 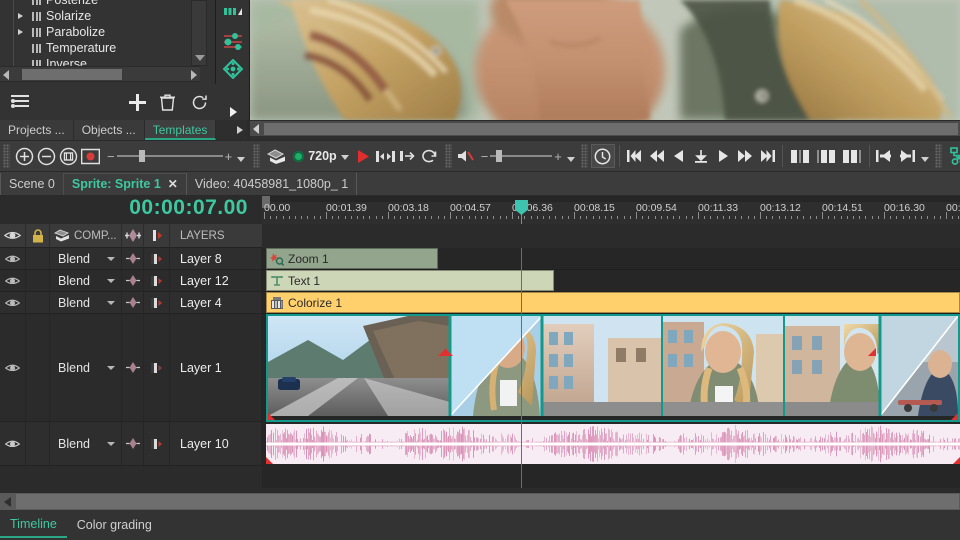 I want to click on properties-icon, so click(x=20, y=102).